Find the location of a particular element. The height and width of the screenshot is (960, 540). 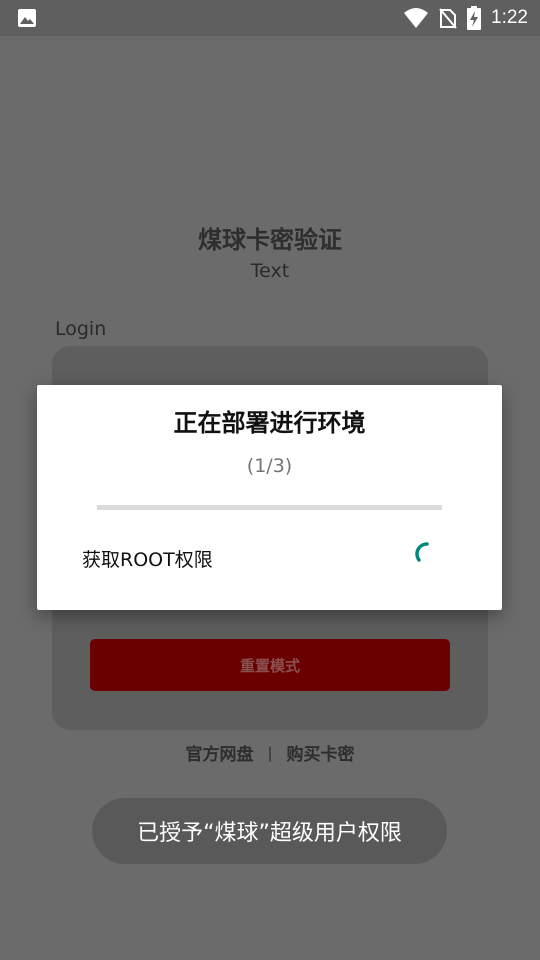

footer-links: 官方网盘 | 购买卡密 is located at coordinates (270, 753).